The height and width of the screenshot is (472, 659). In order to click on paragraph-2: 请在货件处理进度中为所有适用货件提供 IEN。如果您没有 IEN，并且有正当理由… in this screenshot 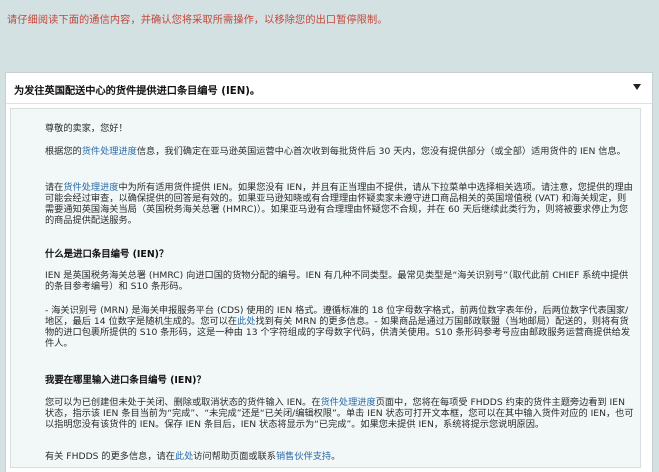, I will do `click(339, 204)`.